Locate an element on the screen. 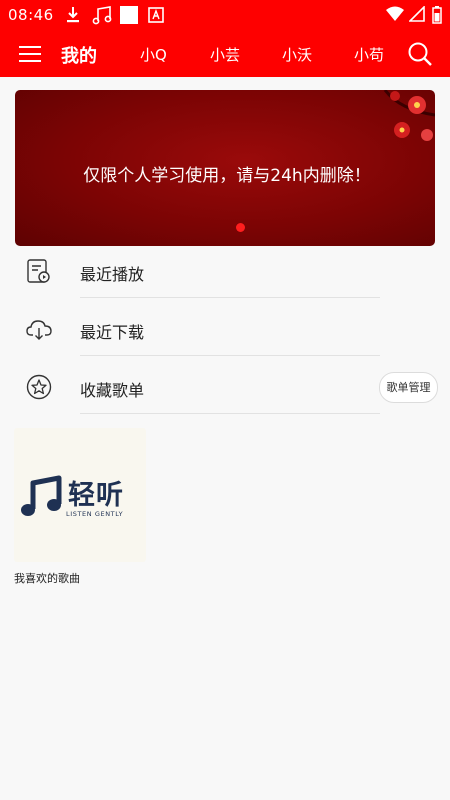 Image resolution: width=450 pixels, height=800 pixels. search-icon is located at coordinates (420, 54).